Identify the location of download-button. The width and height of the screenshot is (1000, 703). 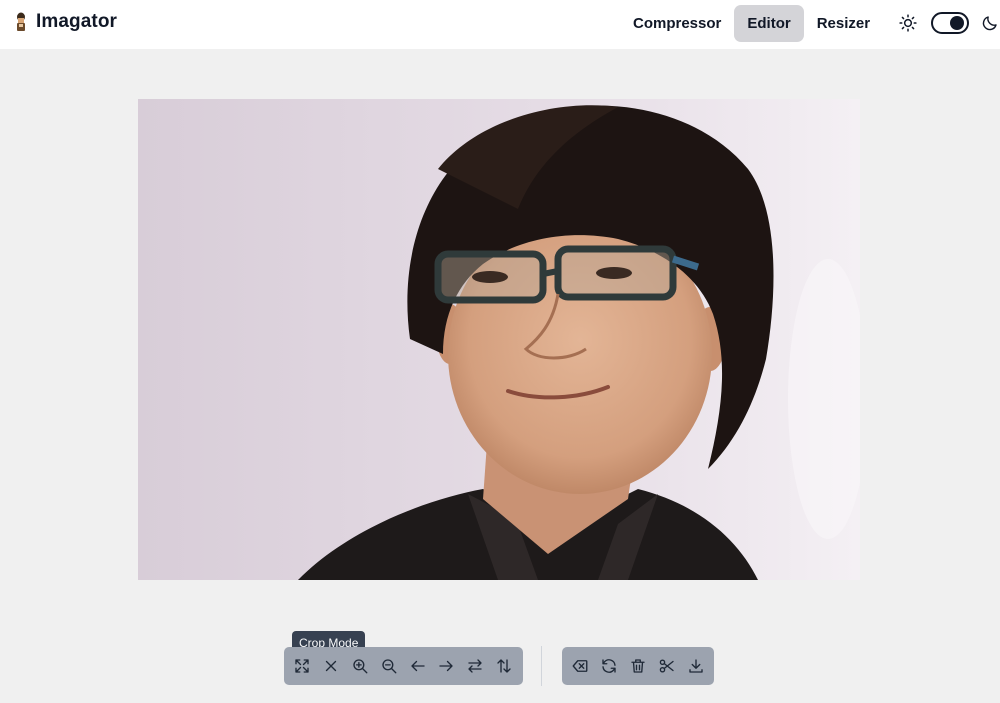
(695, 666).